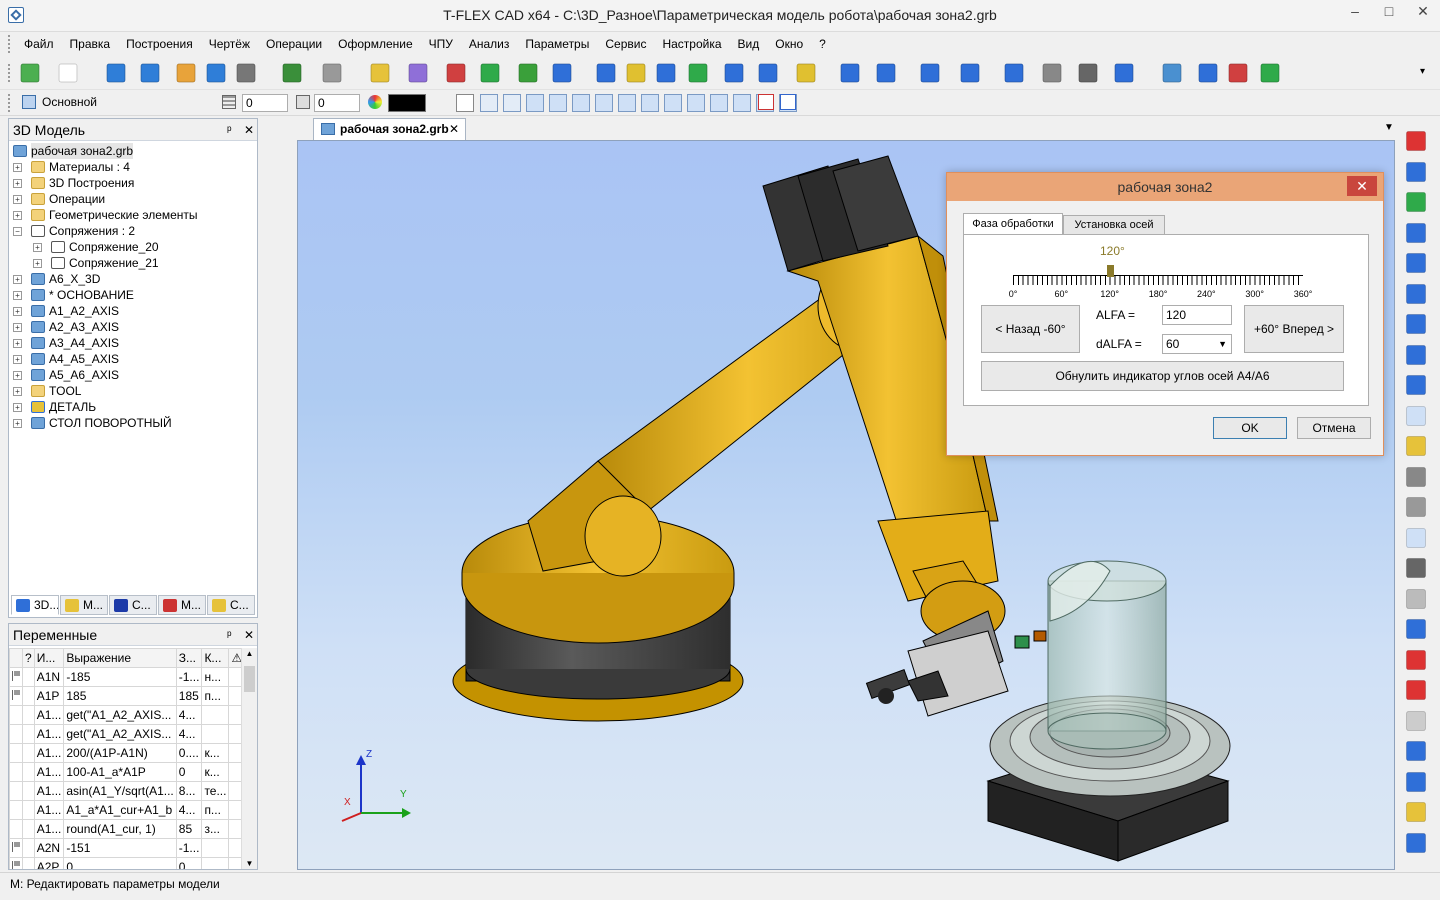 The width and height of the screenshot is (1440, 900). What do you see at coordinates (249, 635) in the screenshot?
I see `close-icon: ✕` at bounding box center [249, 635].